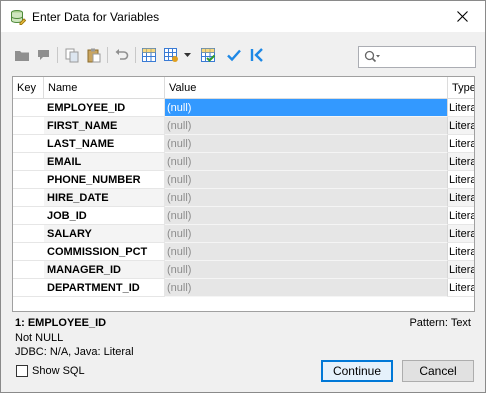 The height and width of the screenshot is (393, 486). What do you see at coordinates (440, 323) in the screenshot?
I see `pattern-info: Pattern: Text` at bounding box center [440, 323].